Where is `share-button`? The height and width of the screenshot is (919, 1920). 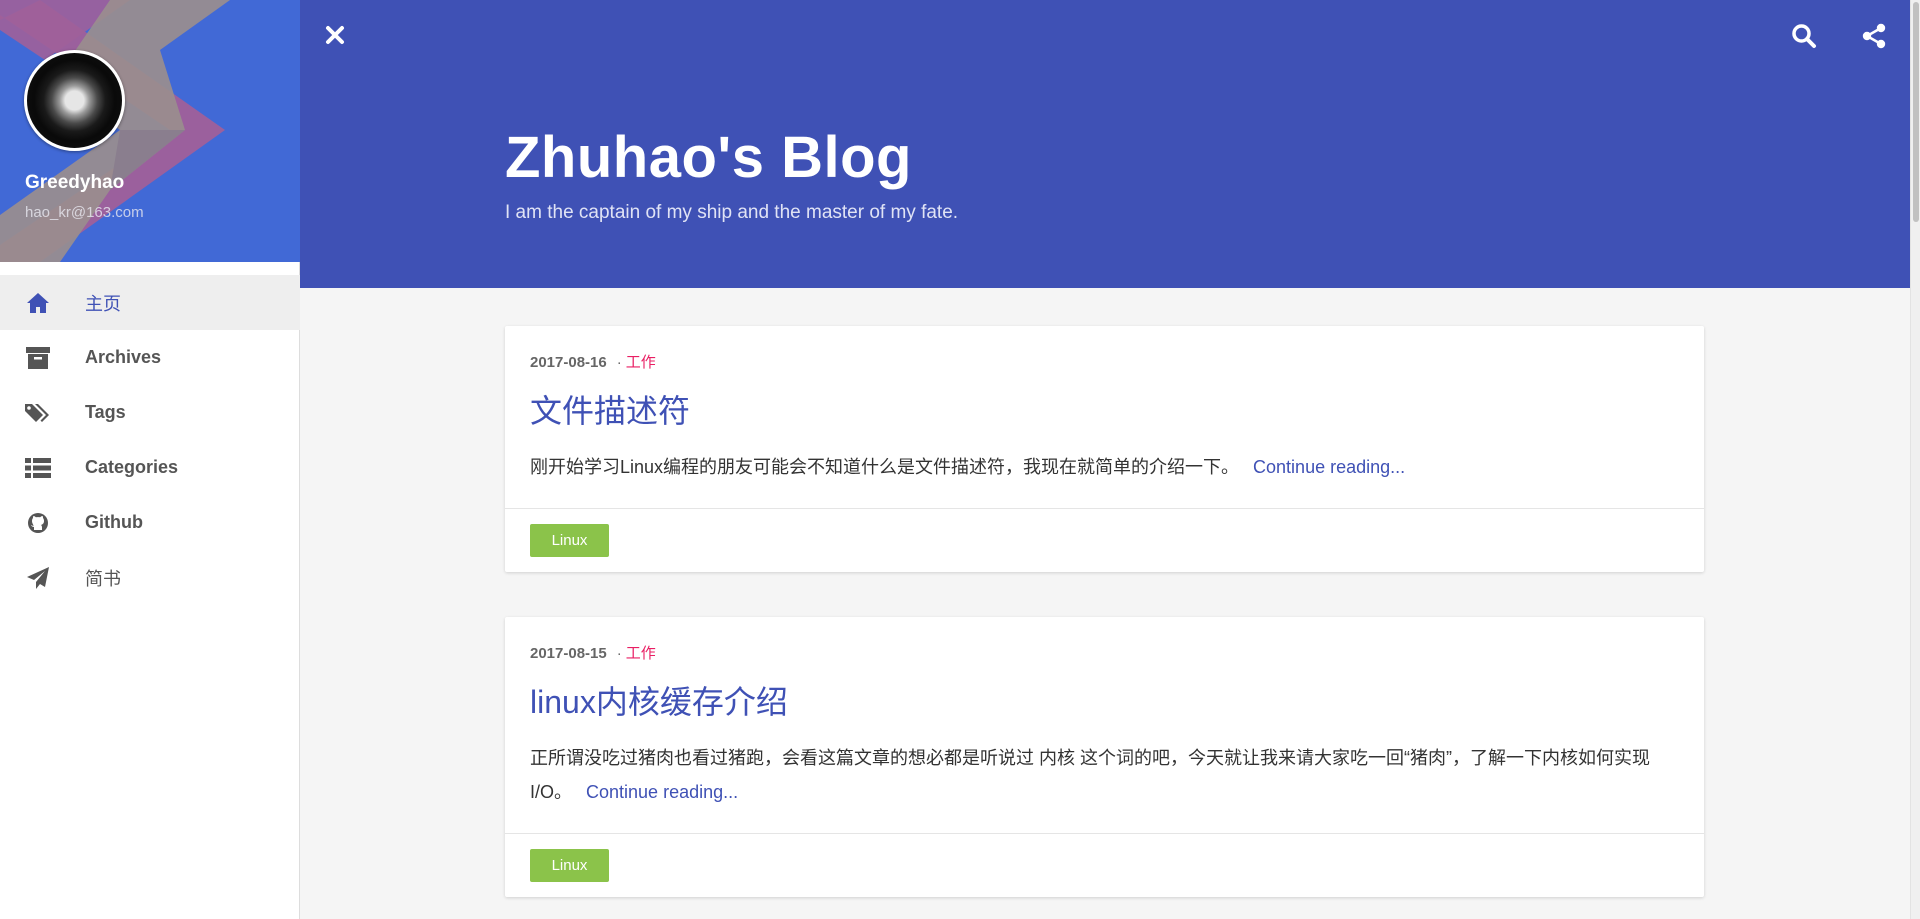
share-button is located at coordinates (1874, 36).